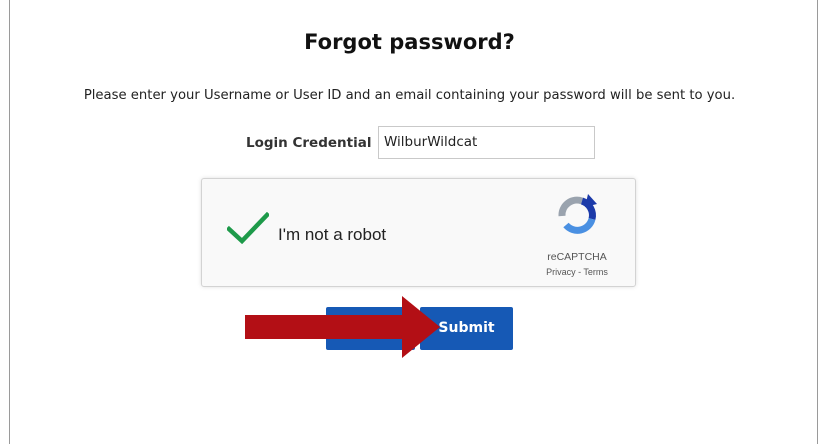 The width and height of the screenshot is (819, 444). What do you see at coordinates (577, 257) in the screenshot?
I see `recaptcha-brand-text: reCAPTCHA` at bounding box center [577, 257].